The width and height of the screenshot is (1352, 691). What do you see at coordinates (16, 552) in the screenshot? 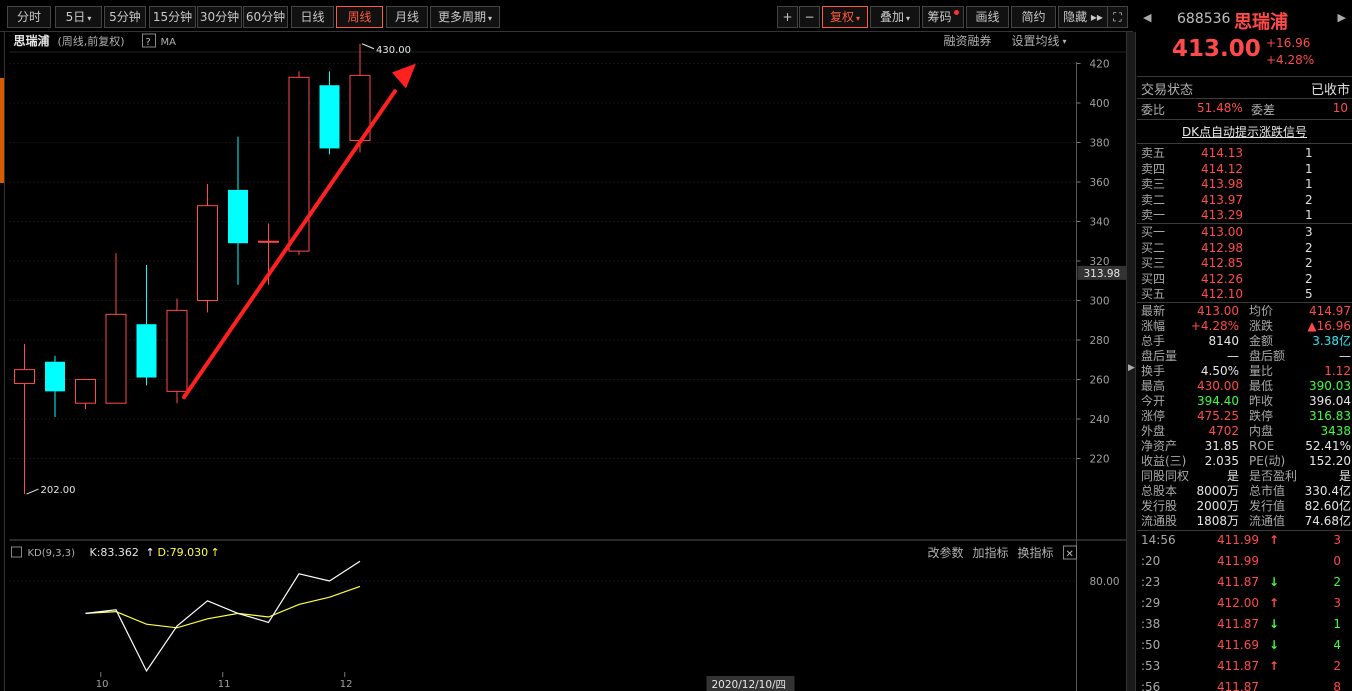
I see `kd-help-icon` at bounding box center [16, 552].